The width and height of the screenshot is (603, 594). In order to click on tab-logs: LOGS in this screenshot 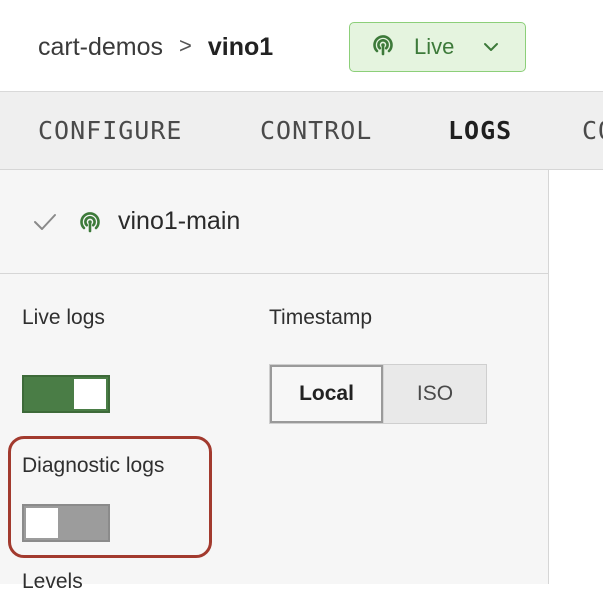, I will do `click(480, 130)`.